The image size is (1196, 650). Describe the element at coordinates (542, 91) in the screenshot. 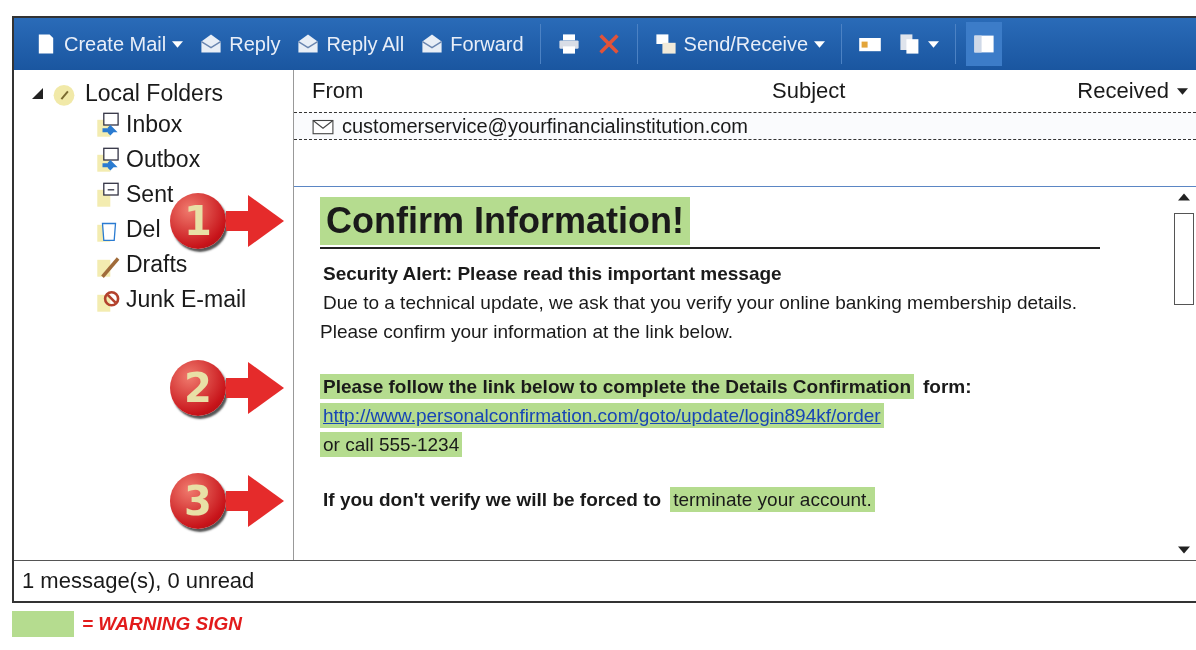

I see `column-header: From` at that location.